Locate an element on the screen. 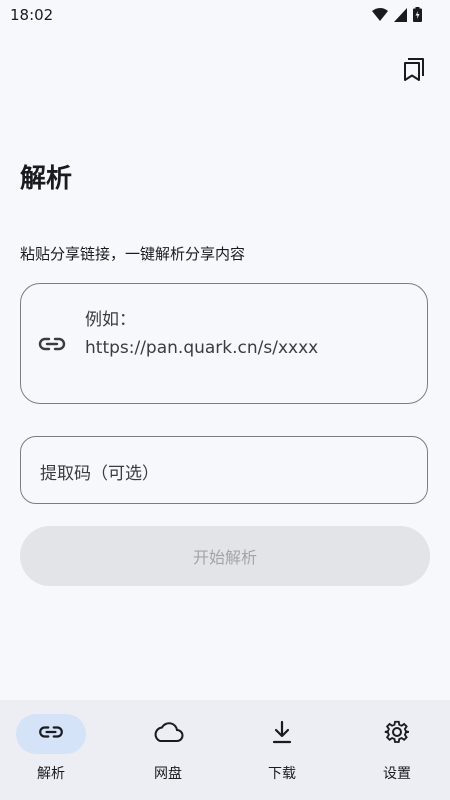 The width and height of the screenshot is (450, 800). status-time: 18:02 is located at coordinates (32, 15).